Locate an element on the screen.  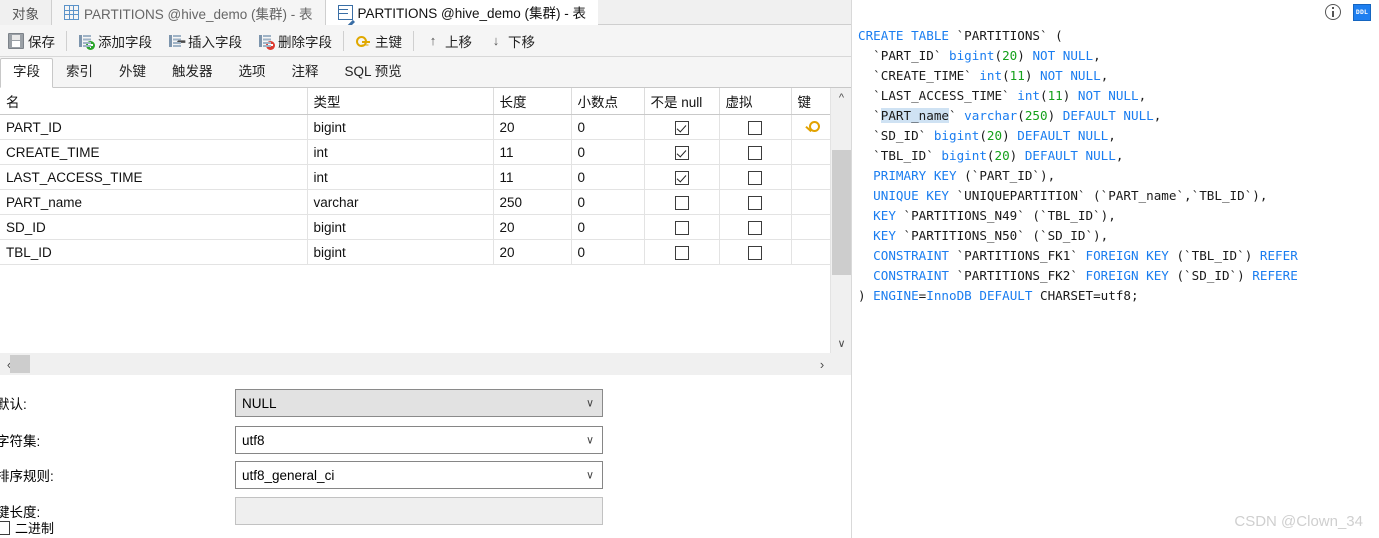
tab-partitions-design: PARTITIONS @hive_demo (集群) - 表 is located at coordinates (461, 12).